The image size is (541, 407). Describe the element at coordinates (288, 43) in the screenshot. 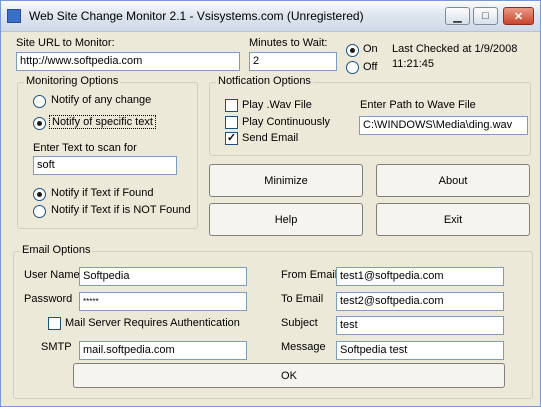

I see `minutes-label: Minutes to Wait:` at that location.